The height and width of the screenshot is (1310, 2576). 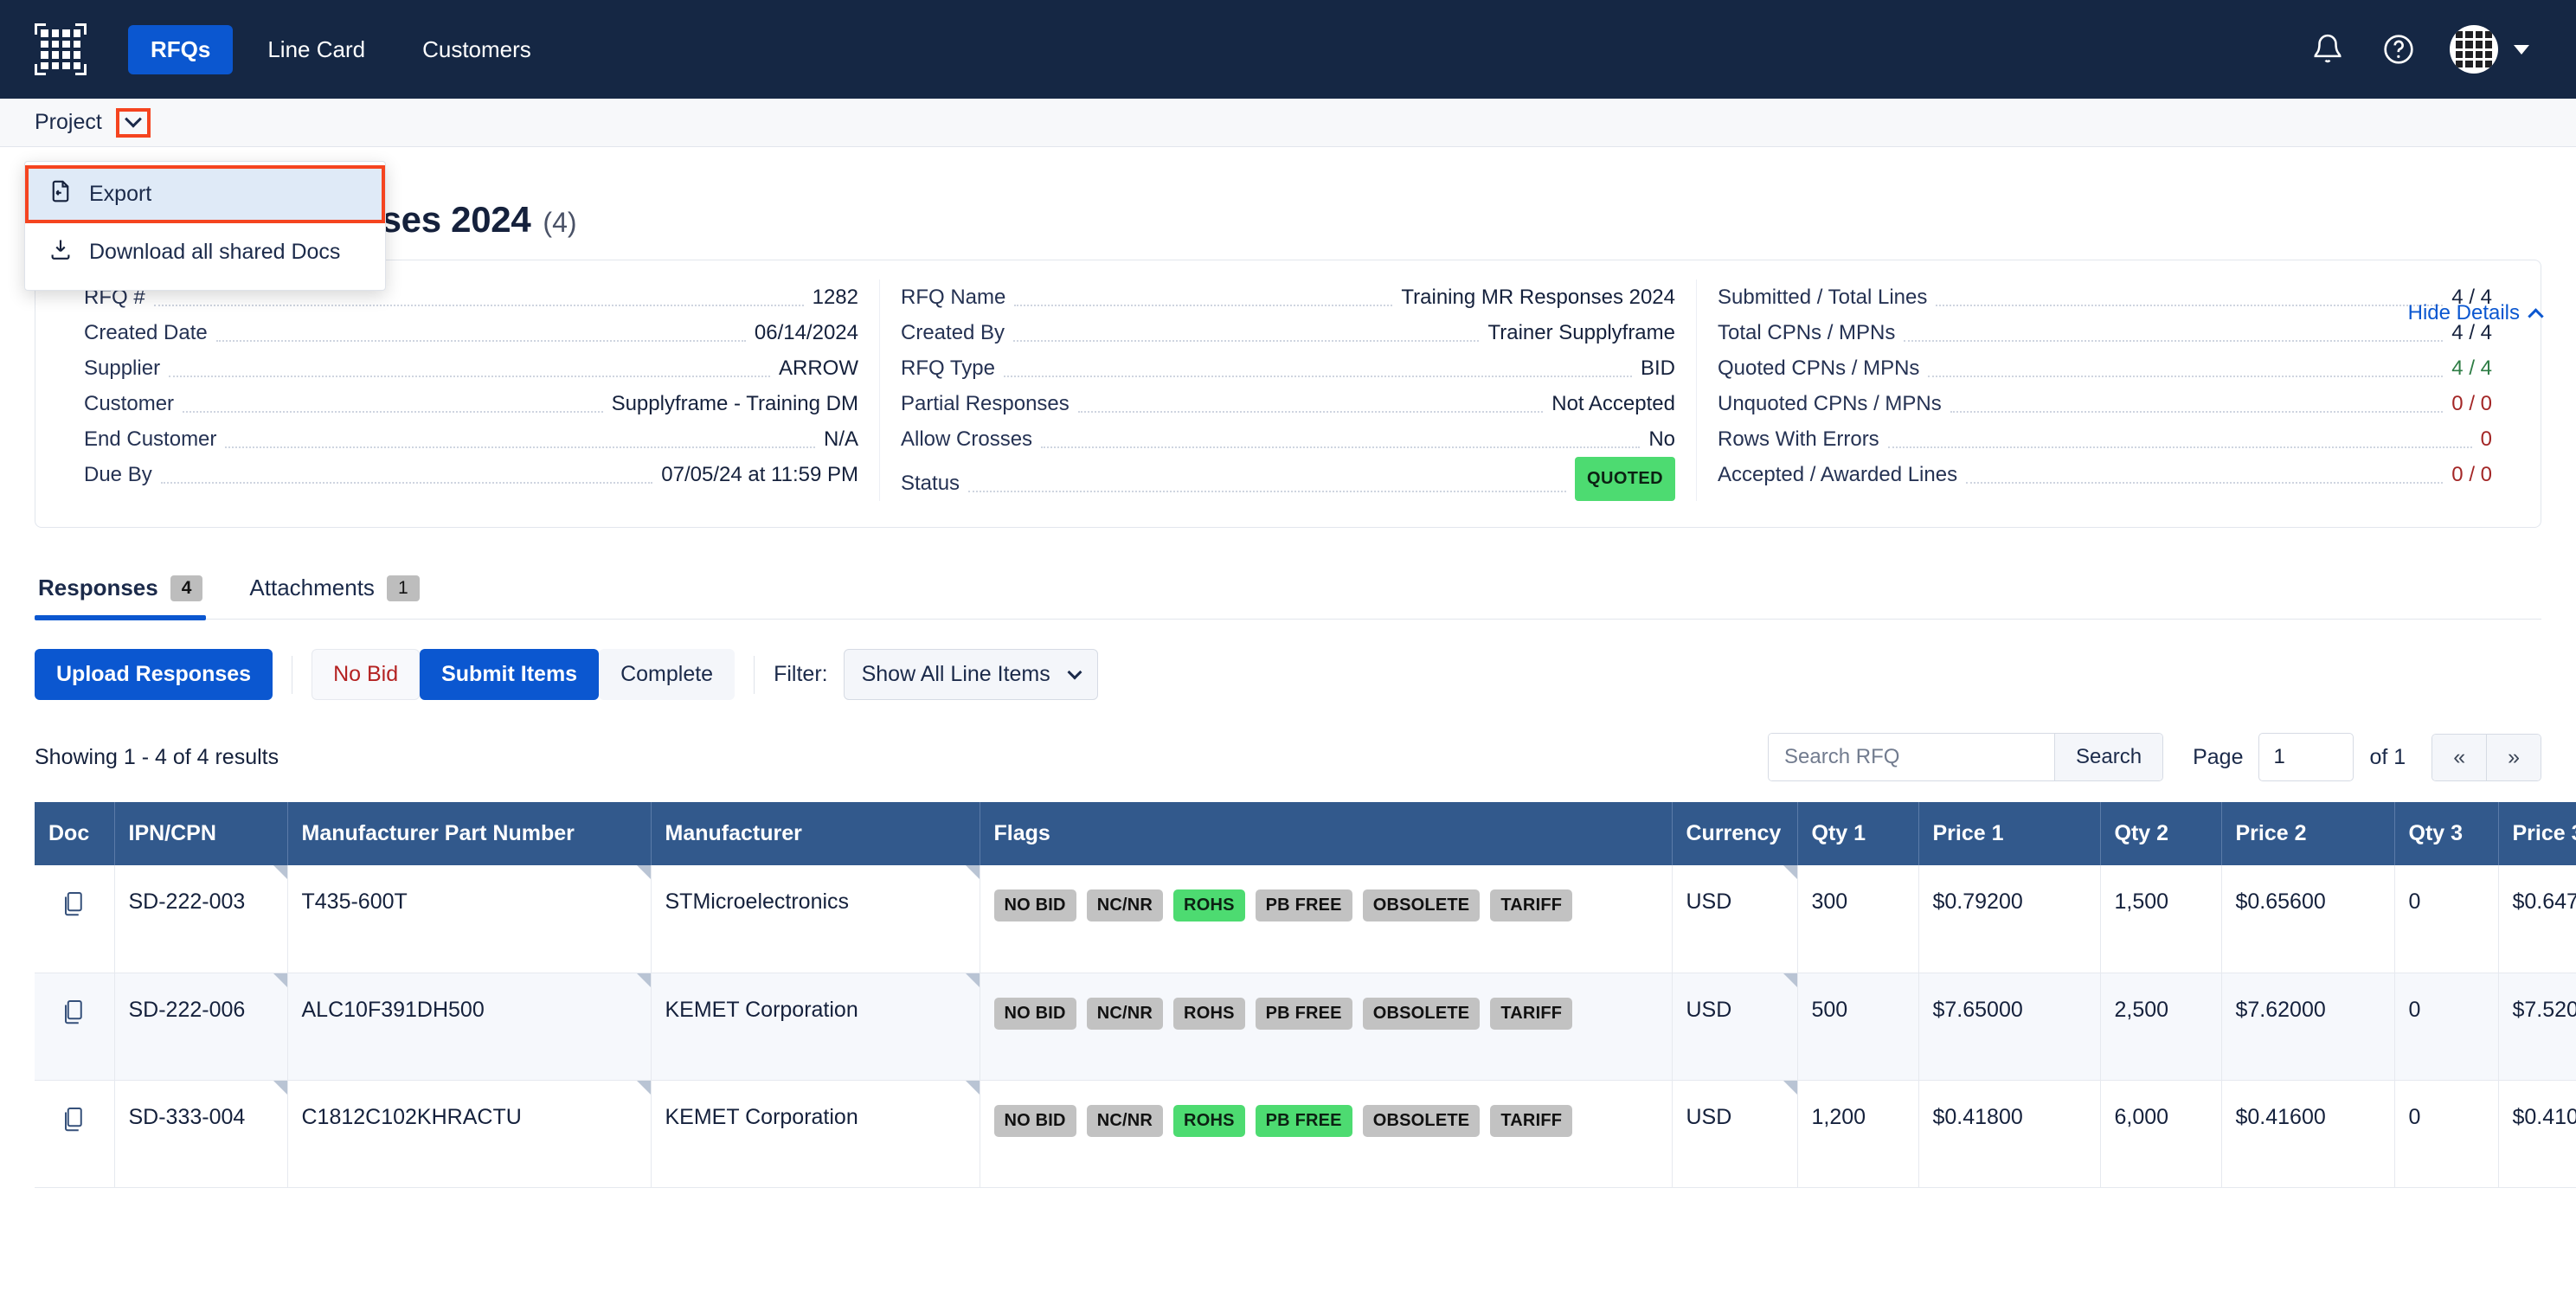 I want to click on tab-responses: Responses 4, so click(x=121, y=593).